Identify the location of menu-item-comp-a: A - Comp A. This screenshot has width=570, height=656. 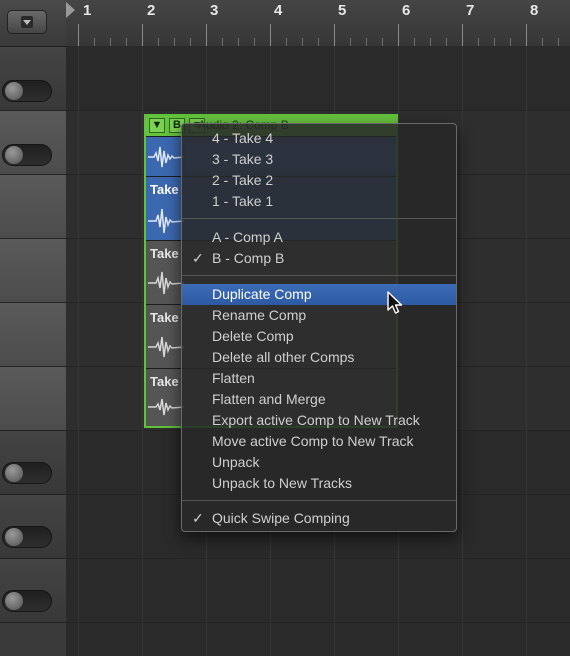
(319, 237).